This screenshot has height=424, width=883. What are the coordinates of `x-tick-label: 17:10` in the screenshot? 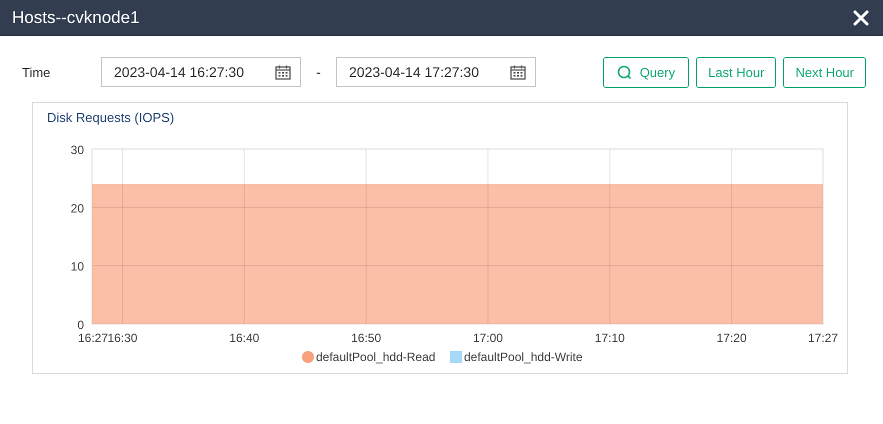 It's located at (609, 338).